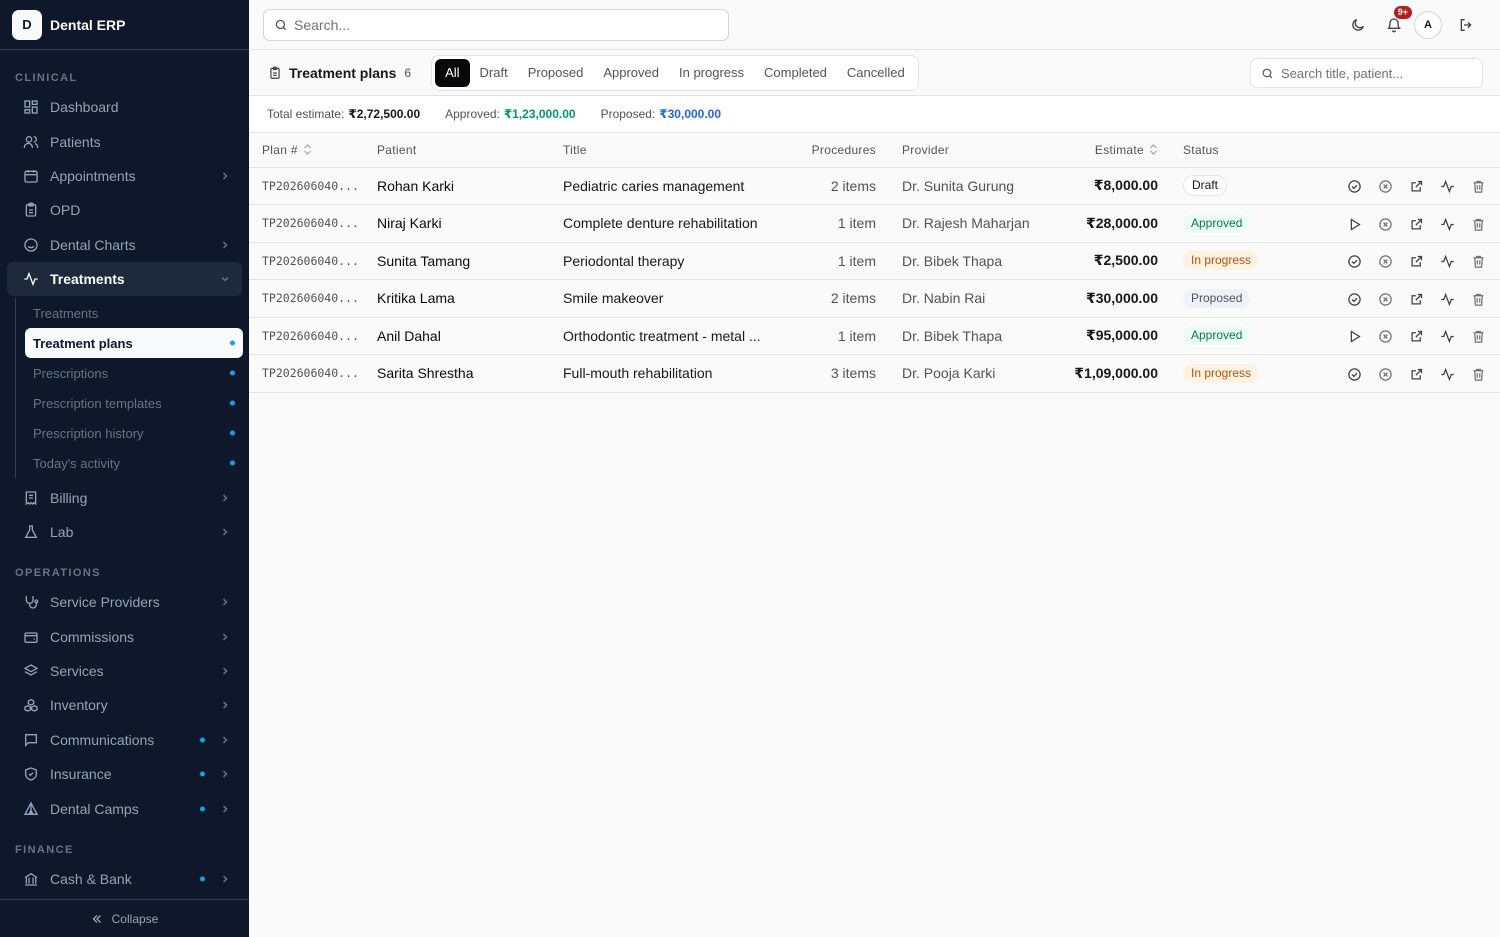 The height and width of the screenshot is (937, 1500). What do you see at coordinates (124, 602) in the screenshot?
I see `sidebar-item-service-providers: Service Providers` at bounding box center [124, 602].